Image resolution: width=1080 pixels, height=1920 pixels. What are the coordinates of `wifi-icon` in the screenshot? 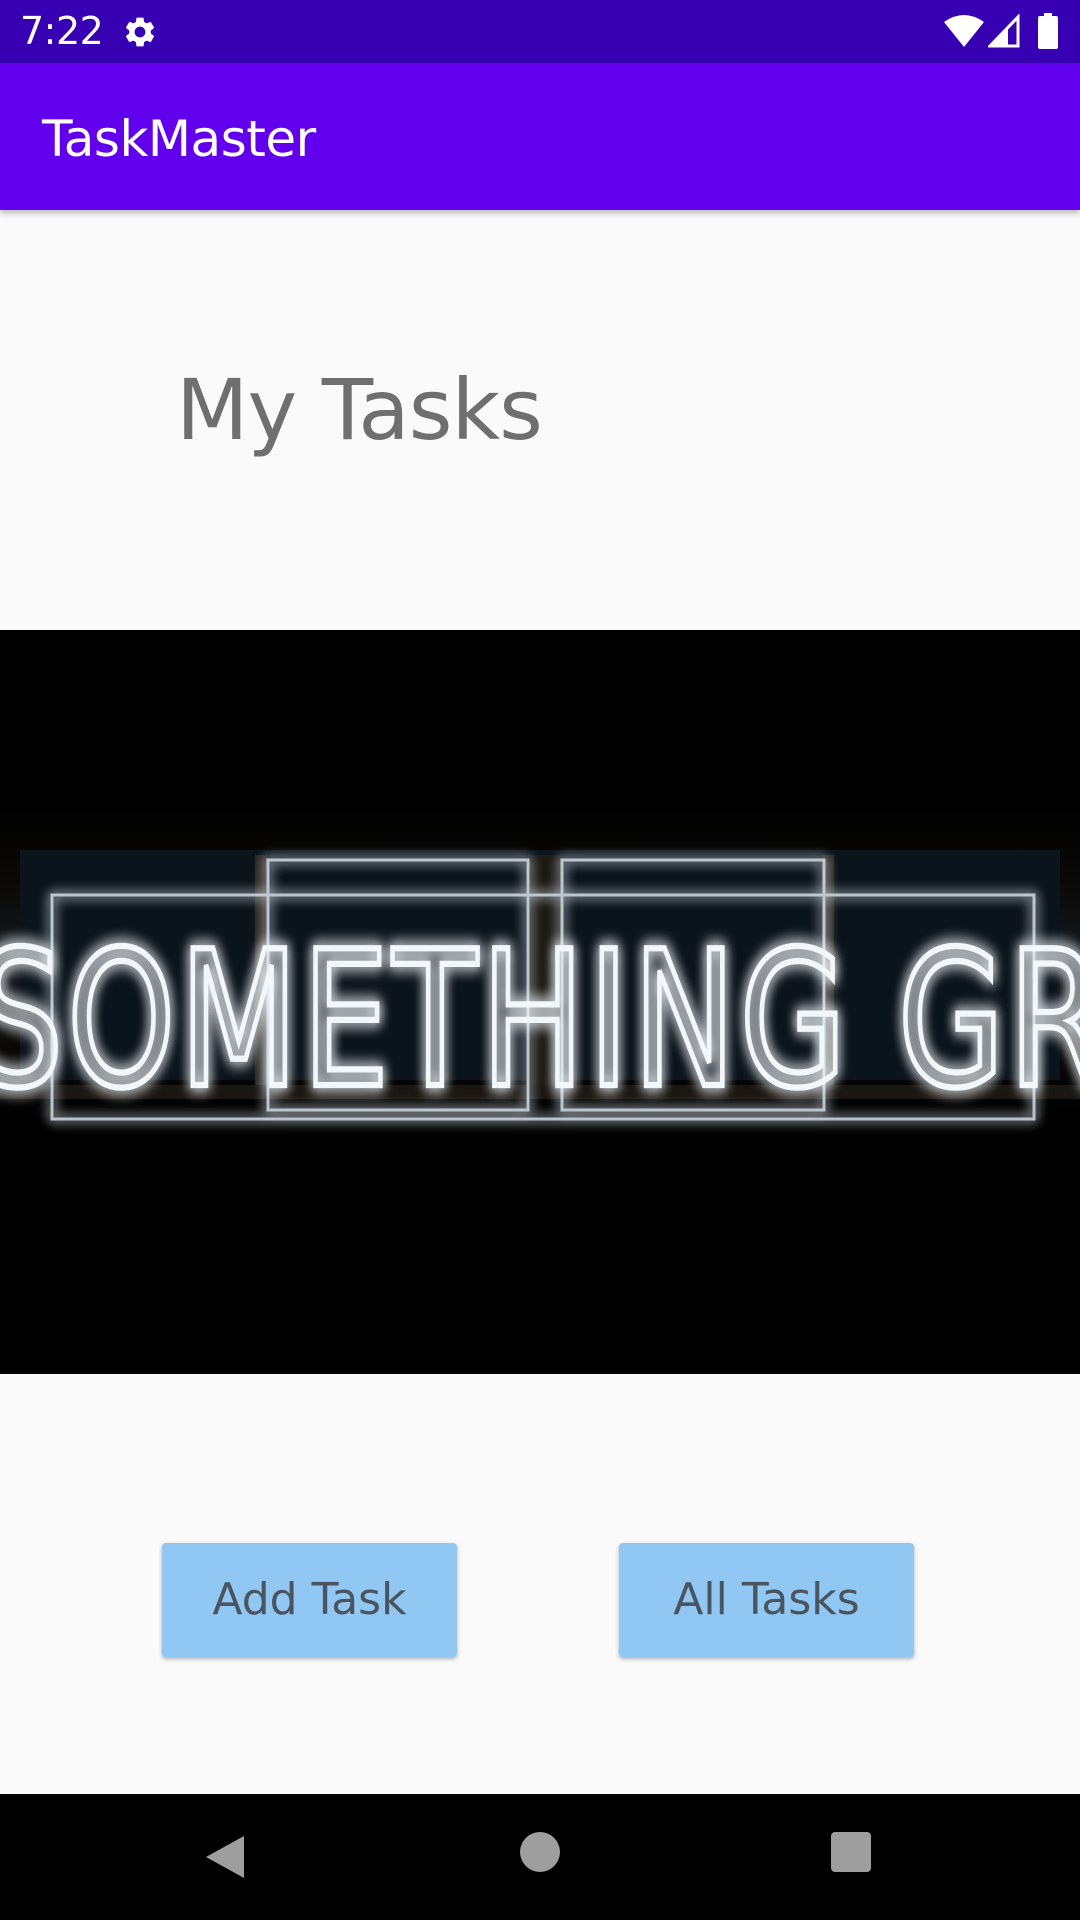 It's located at (964, 31).